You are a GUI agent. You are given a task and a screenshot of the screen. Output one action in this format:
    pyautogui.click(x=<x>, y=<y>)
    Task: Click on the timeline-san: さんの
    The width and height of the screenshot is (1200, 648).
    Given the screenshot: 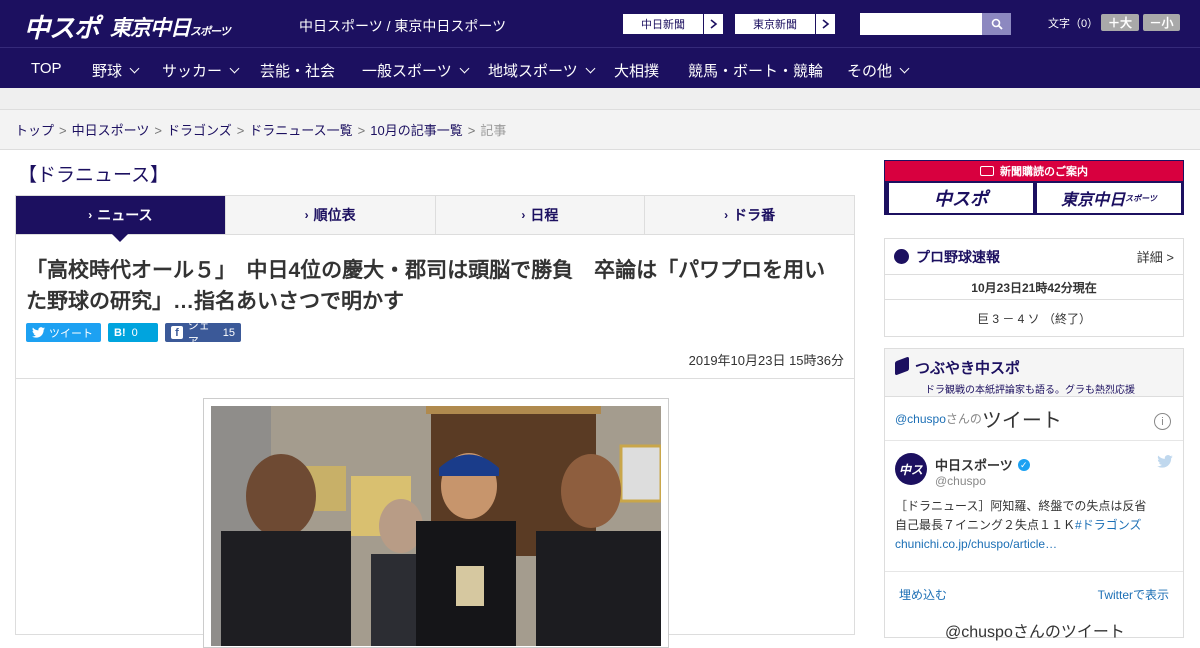 What is the action you would take?
    pyautogui.click(x=963, y=419)
    